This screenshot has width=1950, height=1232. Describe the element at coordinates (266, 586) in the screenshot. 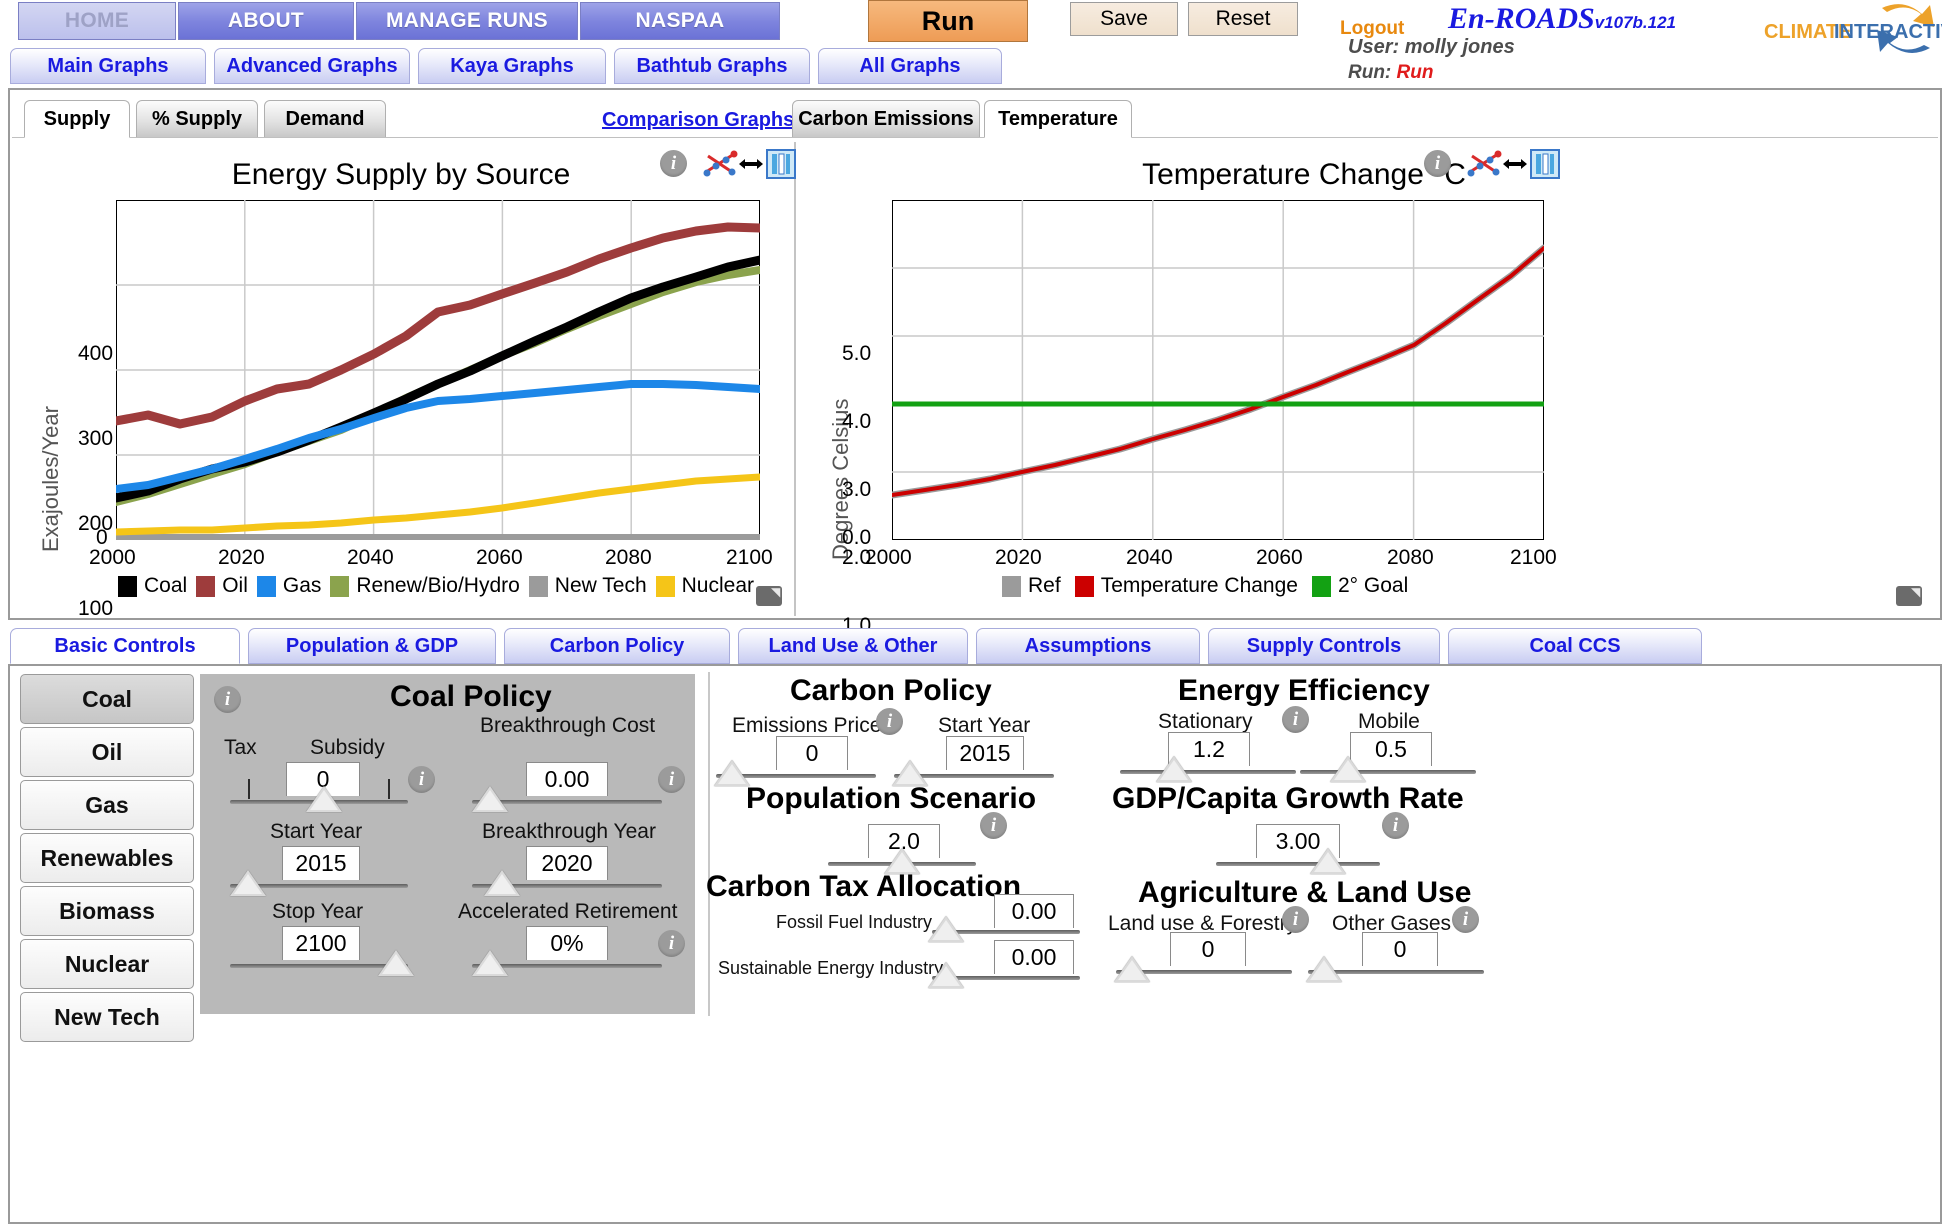

I see `legend-swatch-gas` at that location.